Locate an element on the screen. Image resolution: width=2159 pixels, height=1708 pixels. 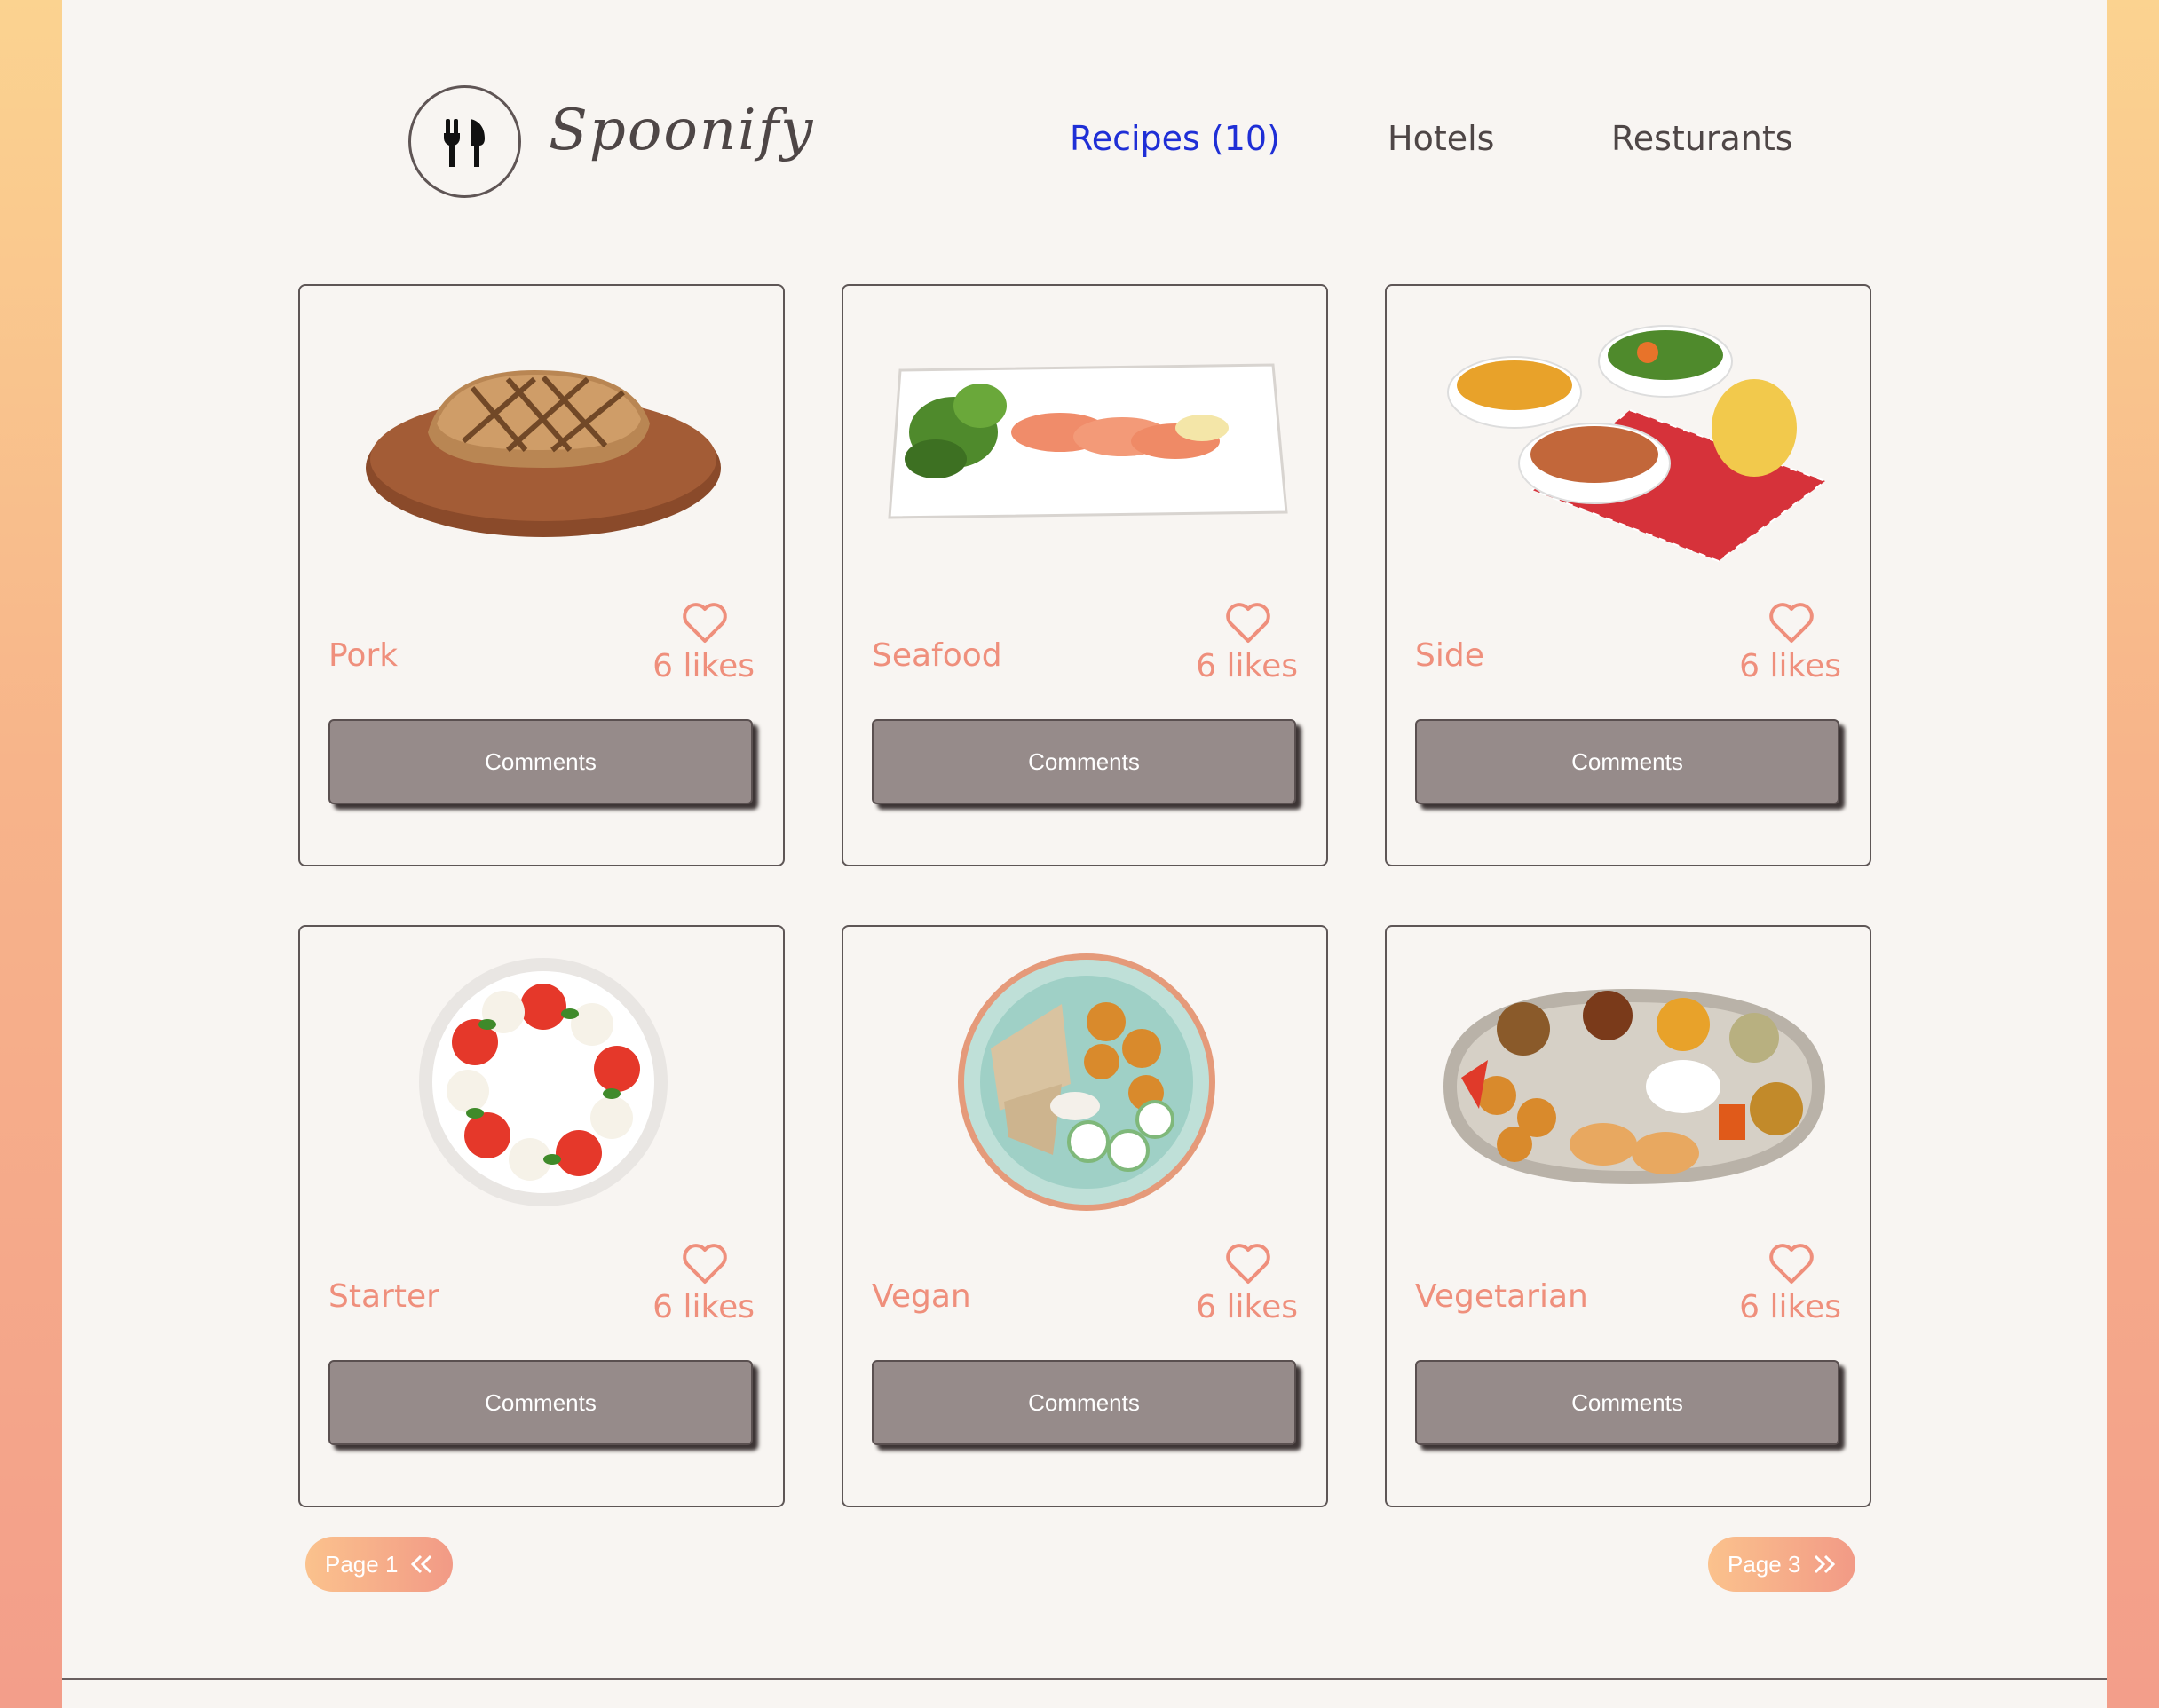
nav-hotels: Hotels is located at coordinates (1441, 142).